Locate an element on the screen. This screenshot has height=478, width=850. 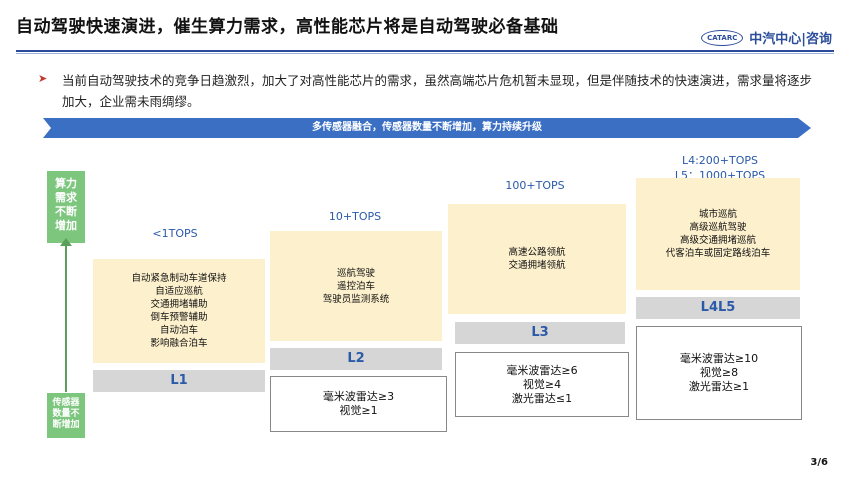
header-rule is located at coordinates (425, 51).